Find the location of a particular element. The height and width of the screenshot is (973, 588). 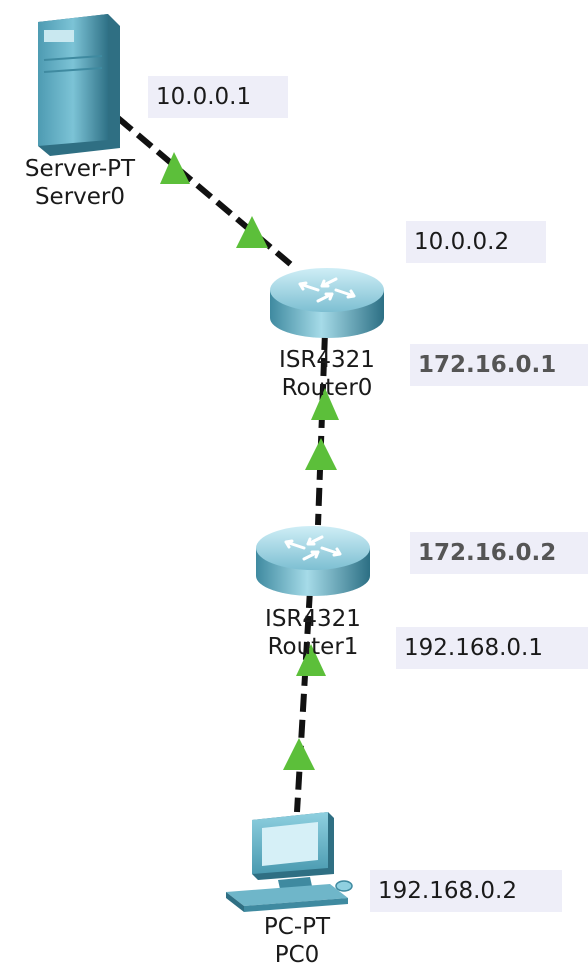

ip-note-server0: 10.0.0.1 is located at coordinates (218, 97).